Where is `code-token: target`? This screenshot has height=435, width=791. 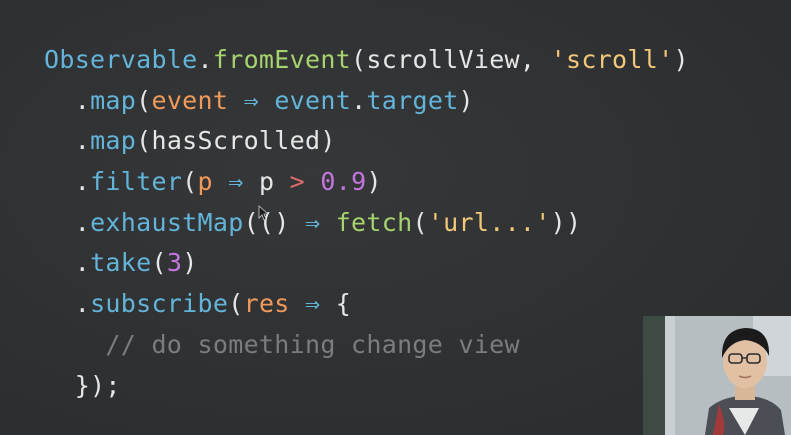 code-token: target is located at coordinates (412, 100).